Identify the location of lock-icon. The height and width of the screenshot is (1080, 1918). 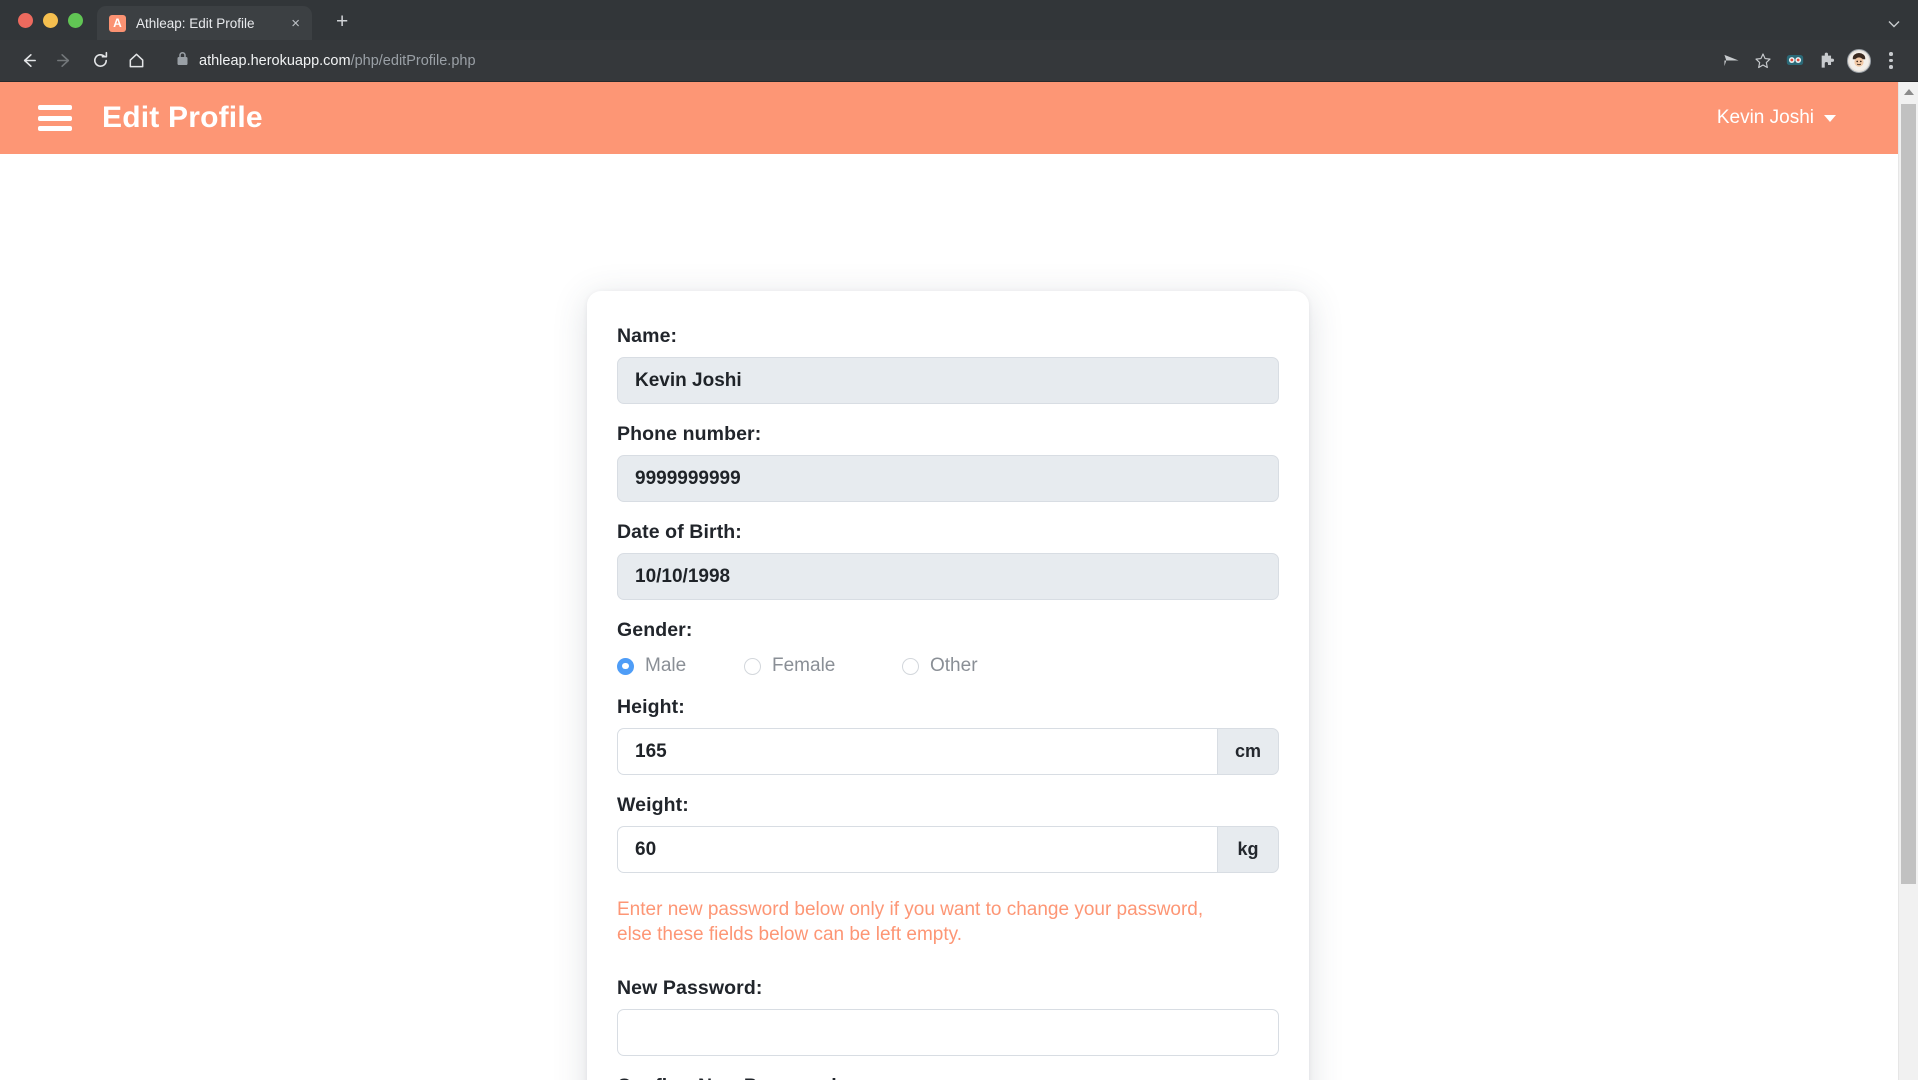
(182, 60).